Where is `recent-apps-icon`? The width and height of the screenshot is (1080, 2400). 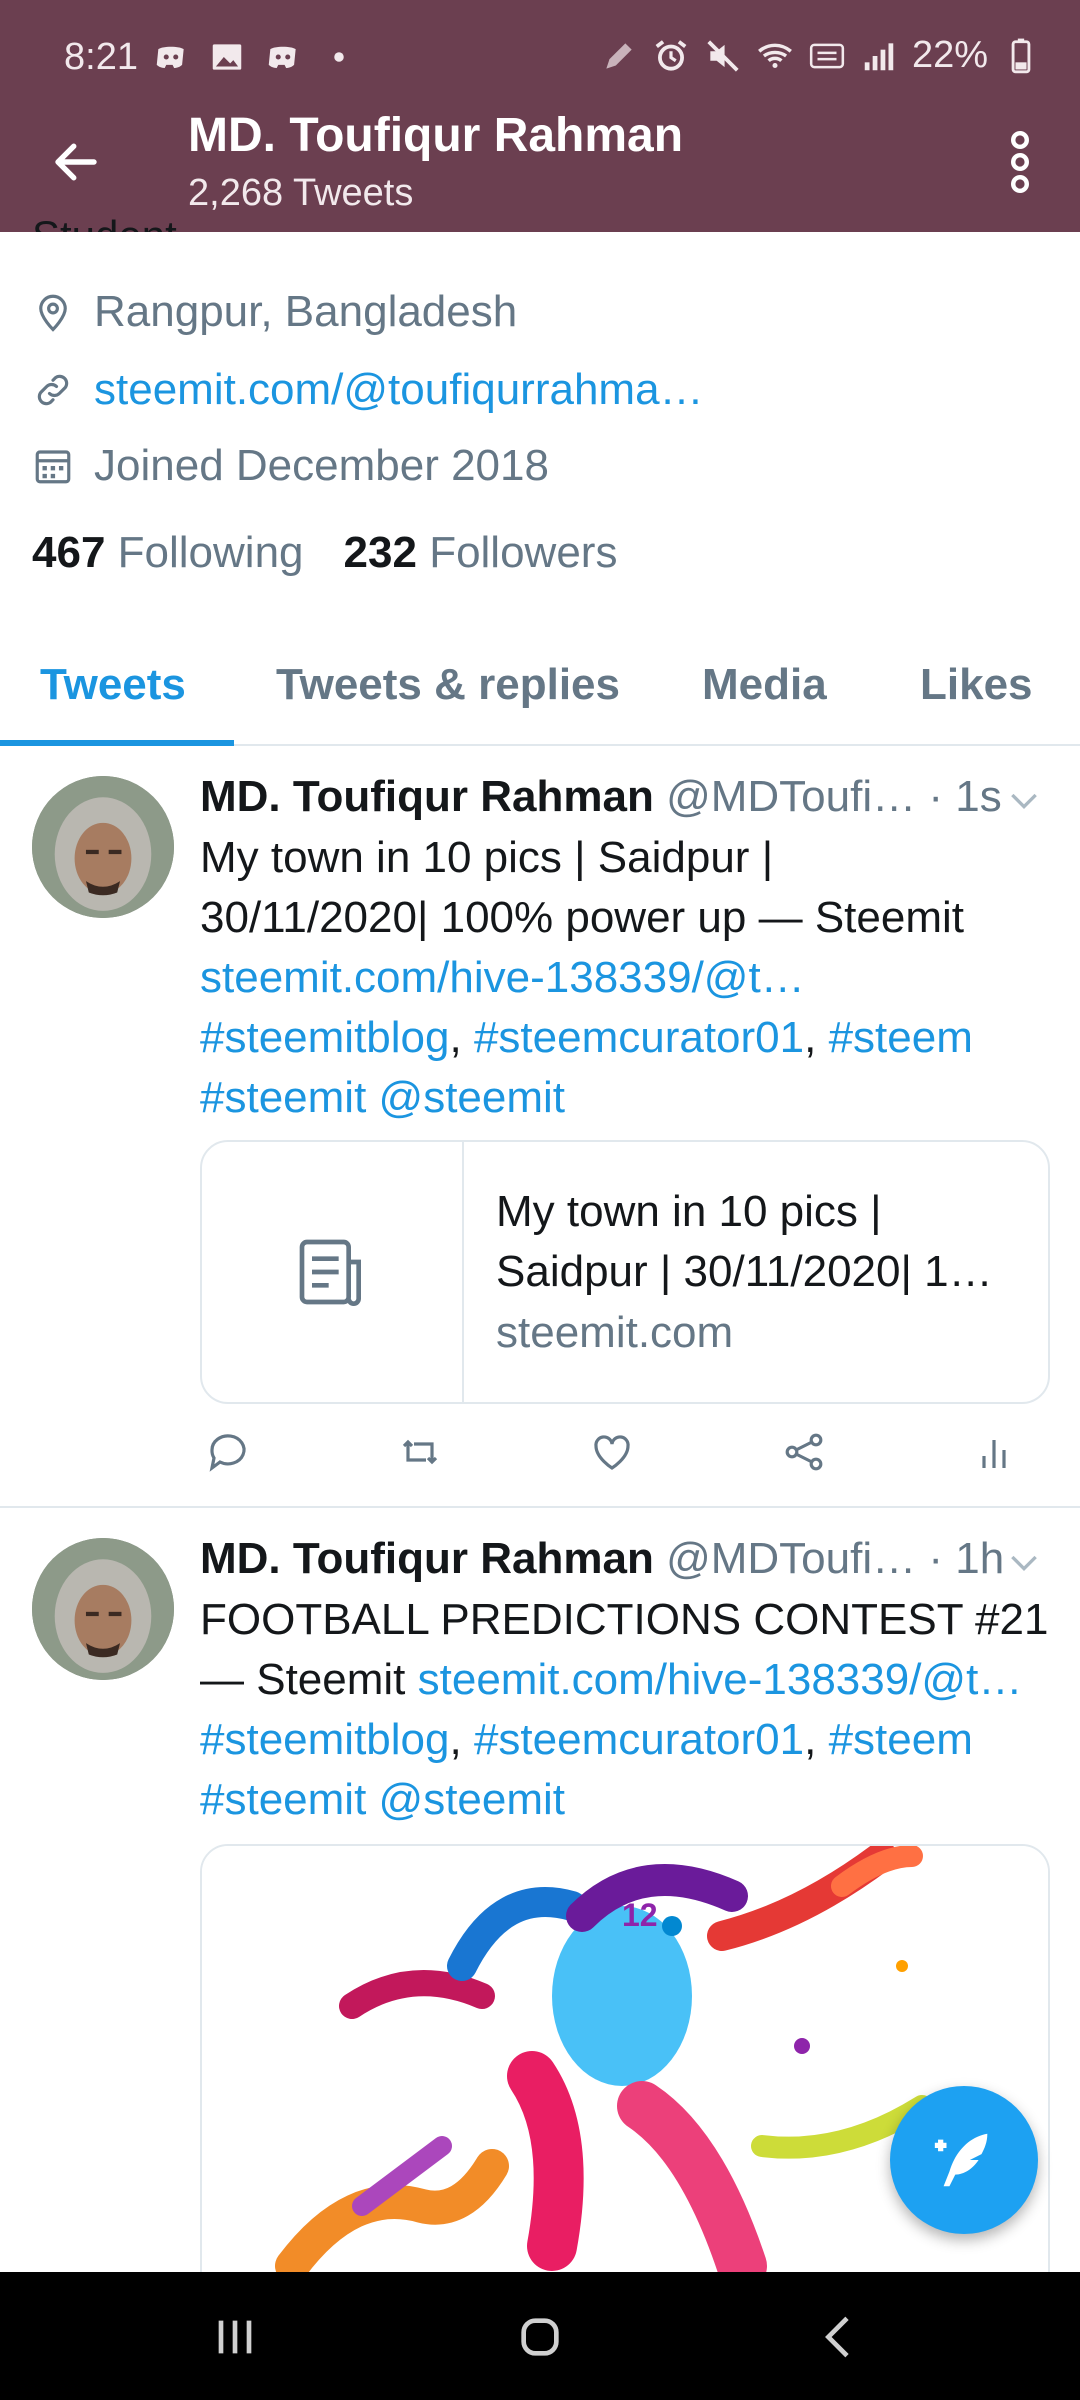
recent-apps-icon is located at coordinates (235, 2337).